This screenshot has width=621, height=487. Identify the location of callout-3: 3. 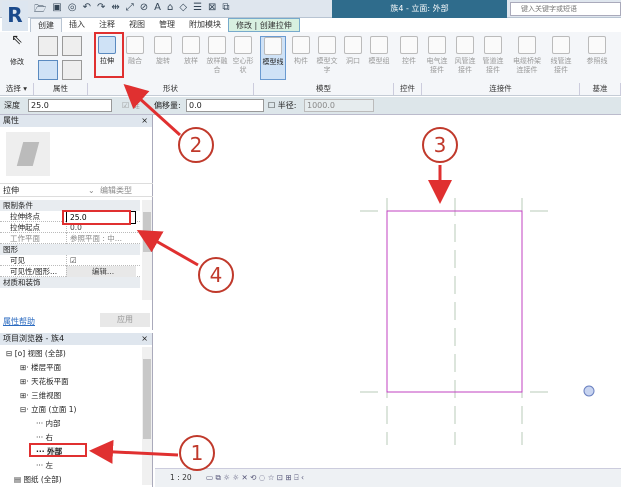
(440, 145).